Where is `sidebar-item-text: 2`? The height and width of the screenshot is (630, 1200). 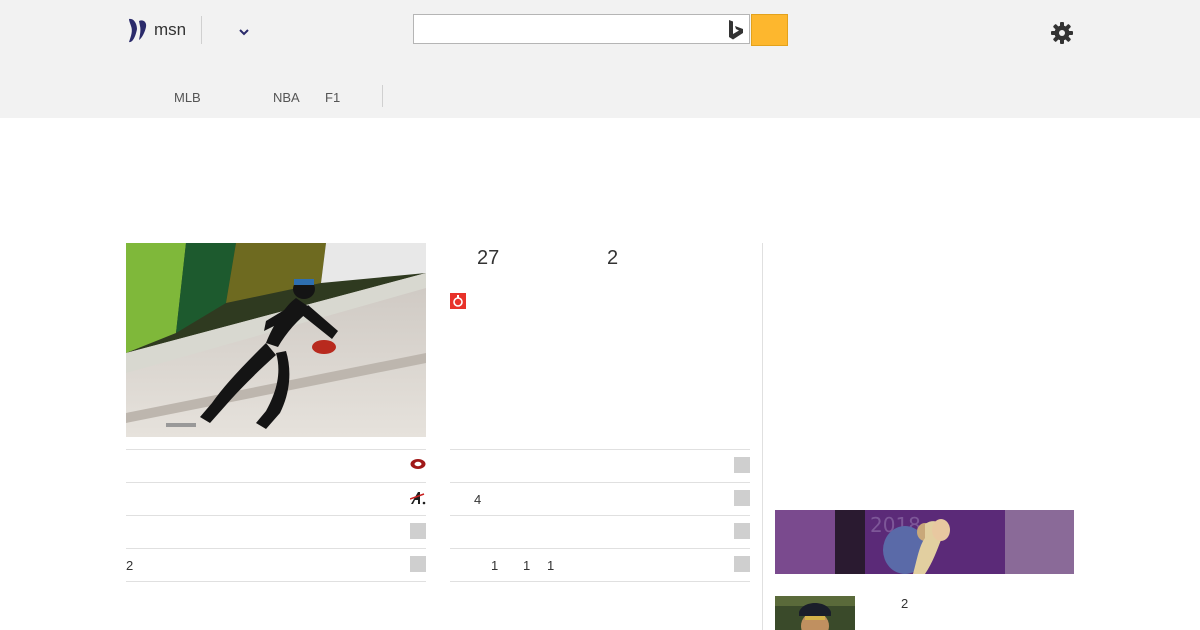 sidebar-item-text: 2 is located at coordinates (905, 603).